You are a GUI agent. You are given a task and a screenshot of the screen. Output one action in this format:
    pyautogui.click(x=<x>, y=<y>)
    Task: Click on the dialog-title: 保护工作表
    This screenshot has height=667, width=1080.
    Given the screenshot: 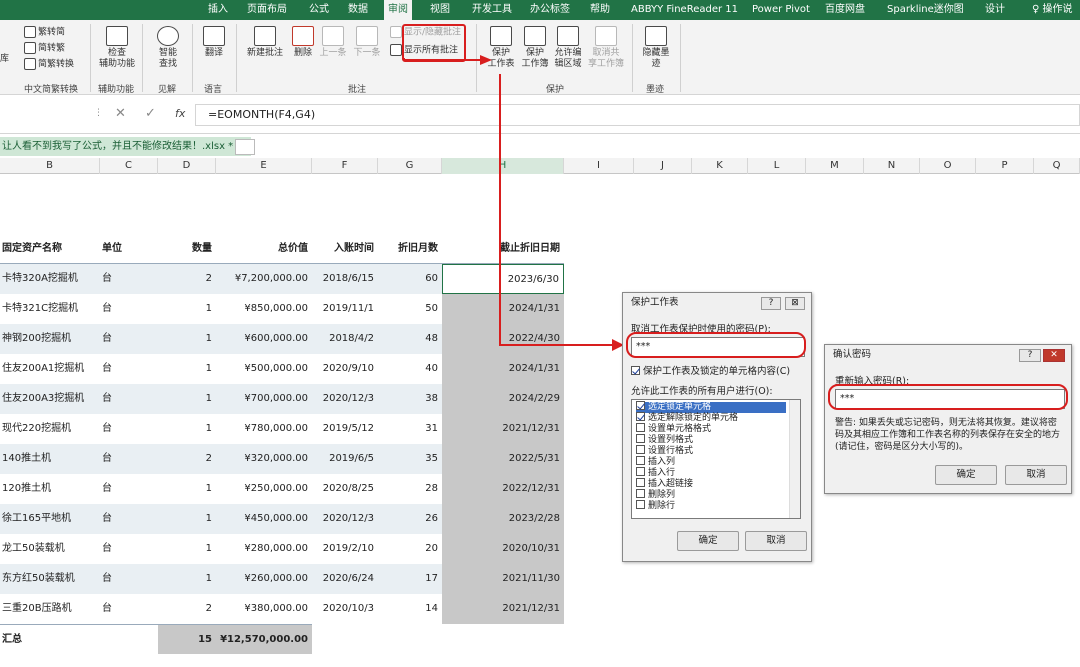 What is the action you would take?
    pyautogui.click(x=655, y=302)
    